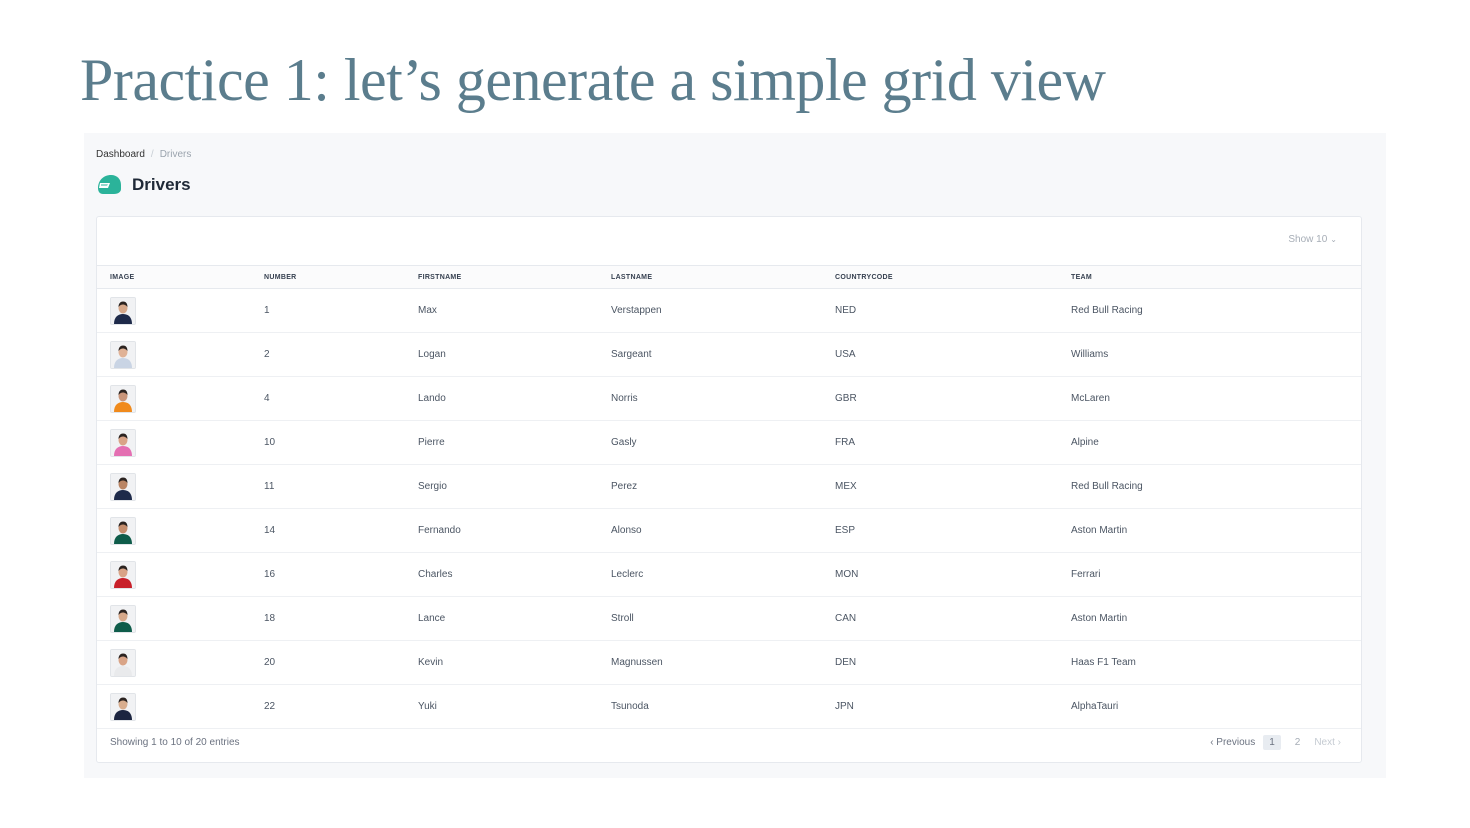  I want to click on cell-firstname: Logan, so click(501, 354).